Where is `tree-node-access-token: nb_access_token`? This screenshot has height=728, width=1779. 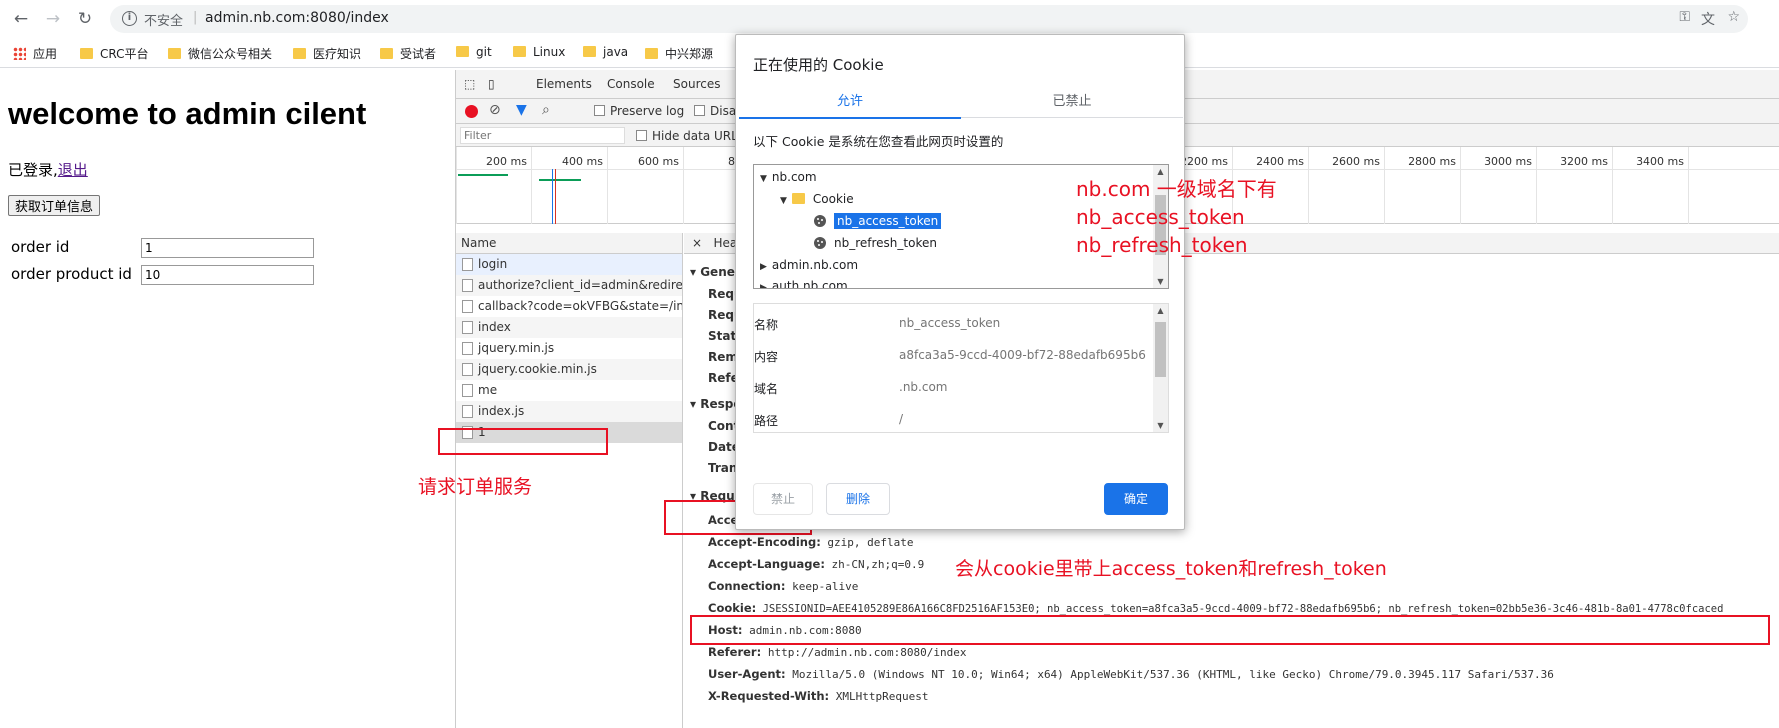 tree-node-access-token: nb_access_token is located at coordinates (878, 221).